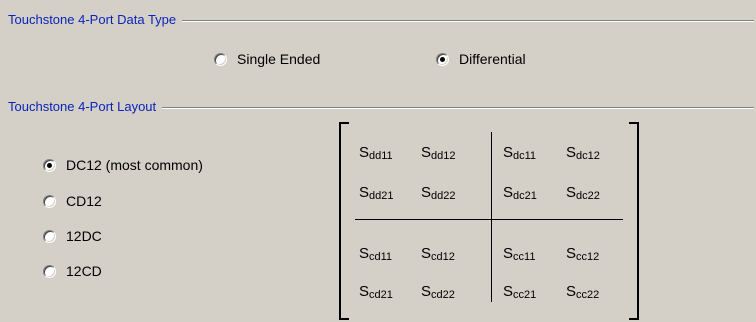 This screenshot has height=322, width=756. I want to click on radio-12cd: 12CD, so click(72, 271).